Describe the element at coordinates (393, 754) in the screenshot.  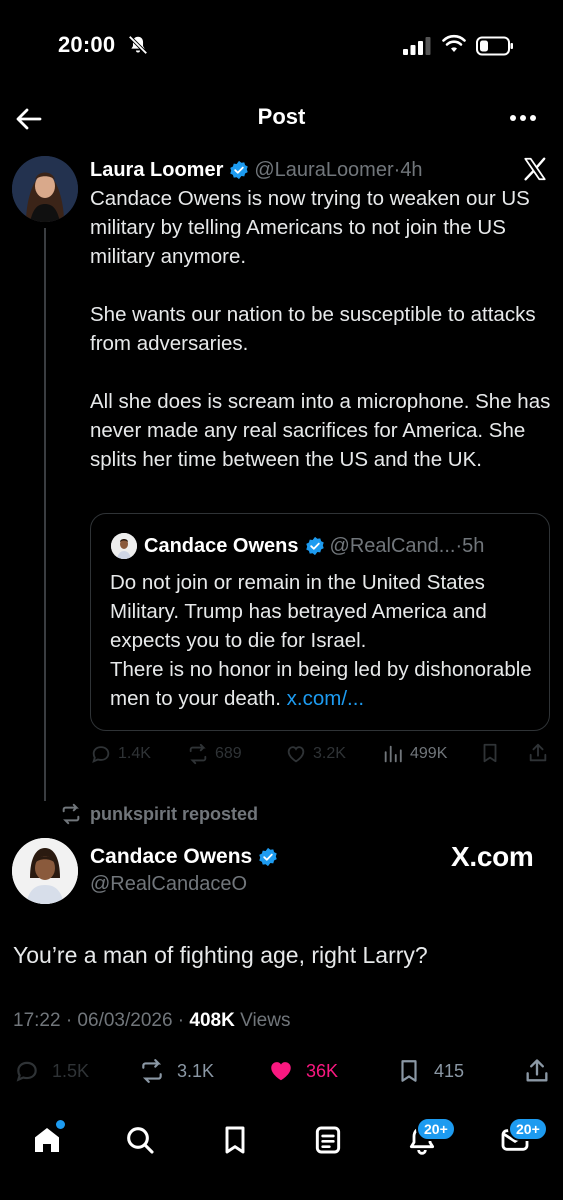
I see `views-chart-icon` at that location.